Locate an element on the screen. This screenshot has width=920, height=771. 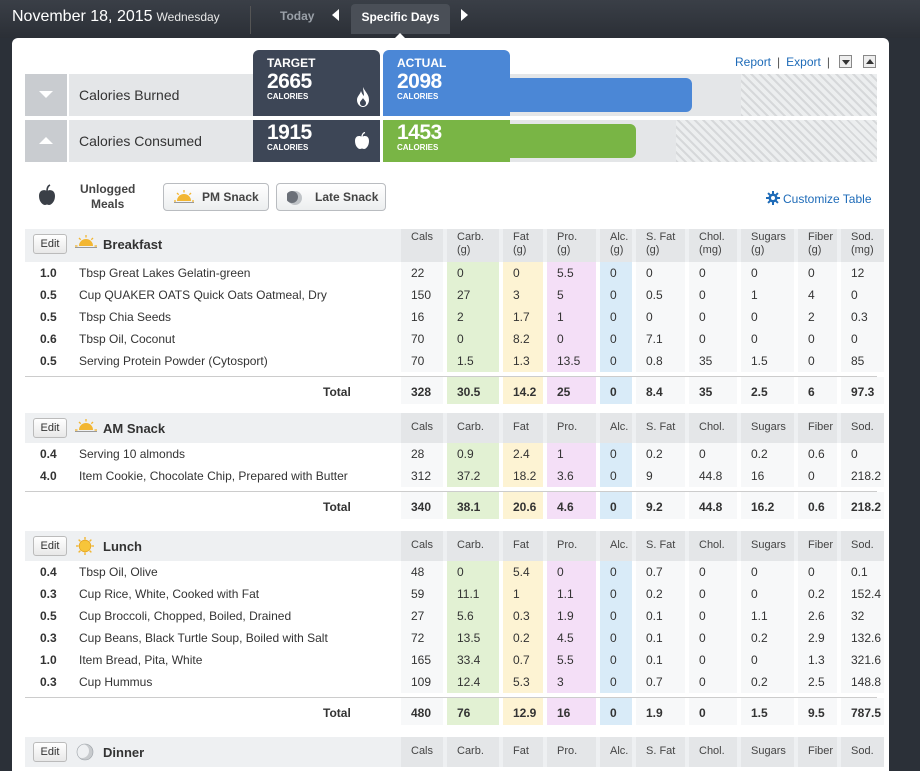
serving-quantity: 4.0 is located at coordinates (48, 476).